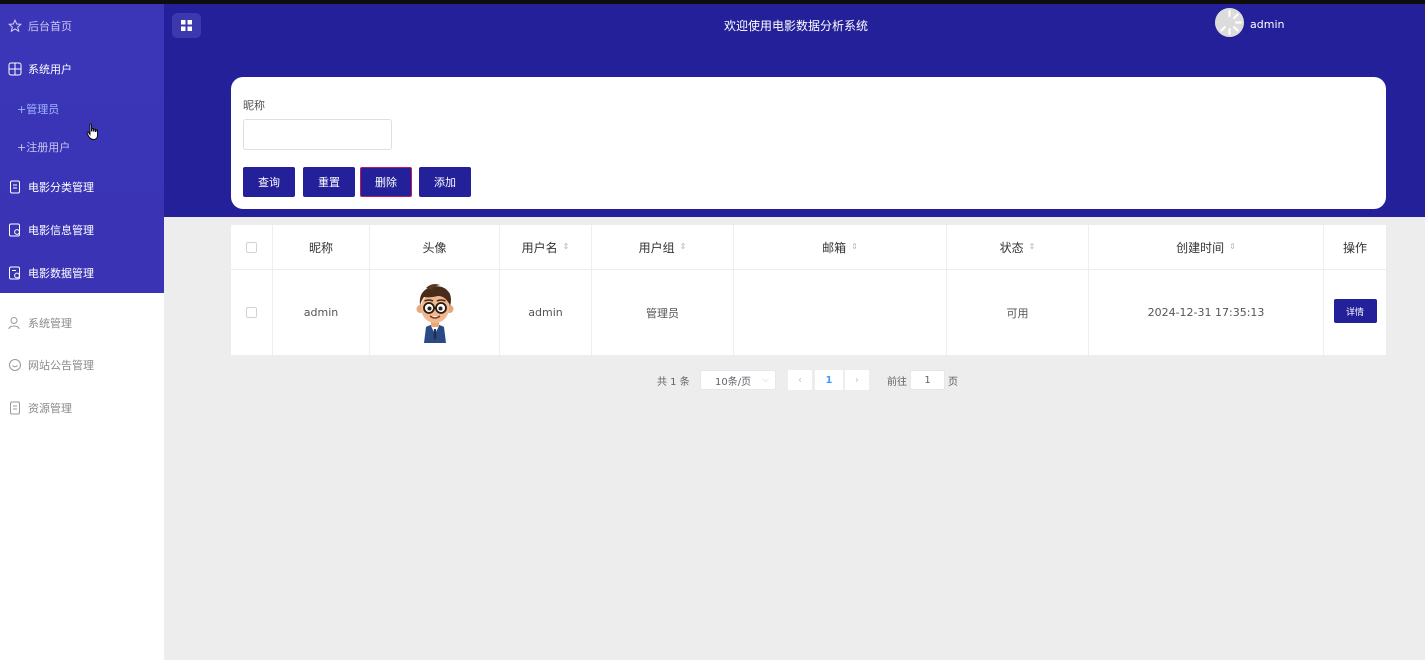 The width and height of the screenshot is (1425, 660). I want to click on select-all-cell, so click(252, 247).